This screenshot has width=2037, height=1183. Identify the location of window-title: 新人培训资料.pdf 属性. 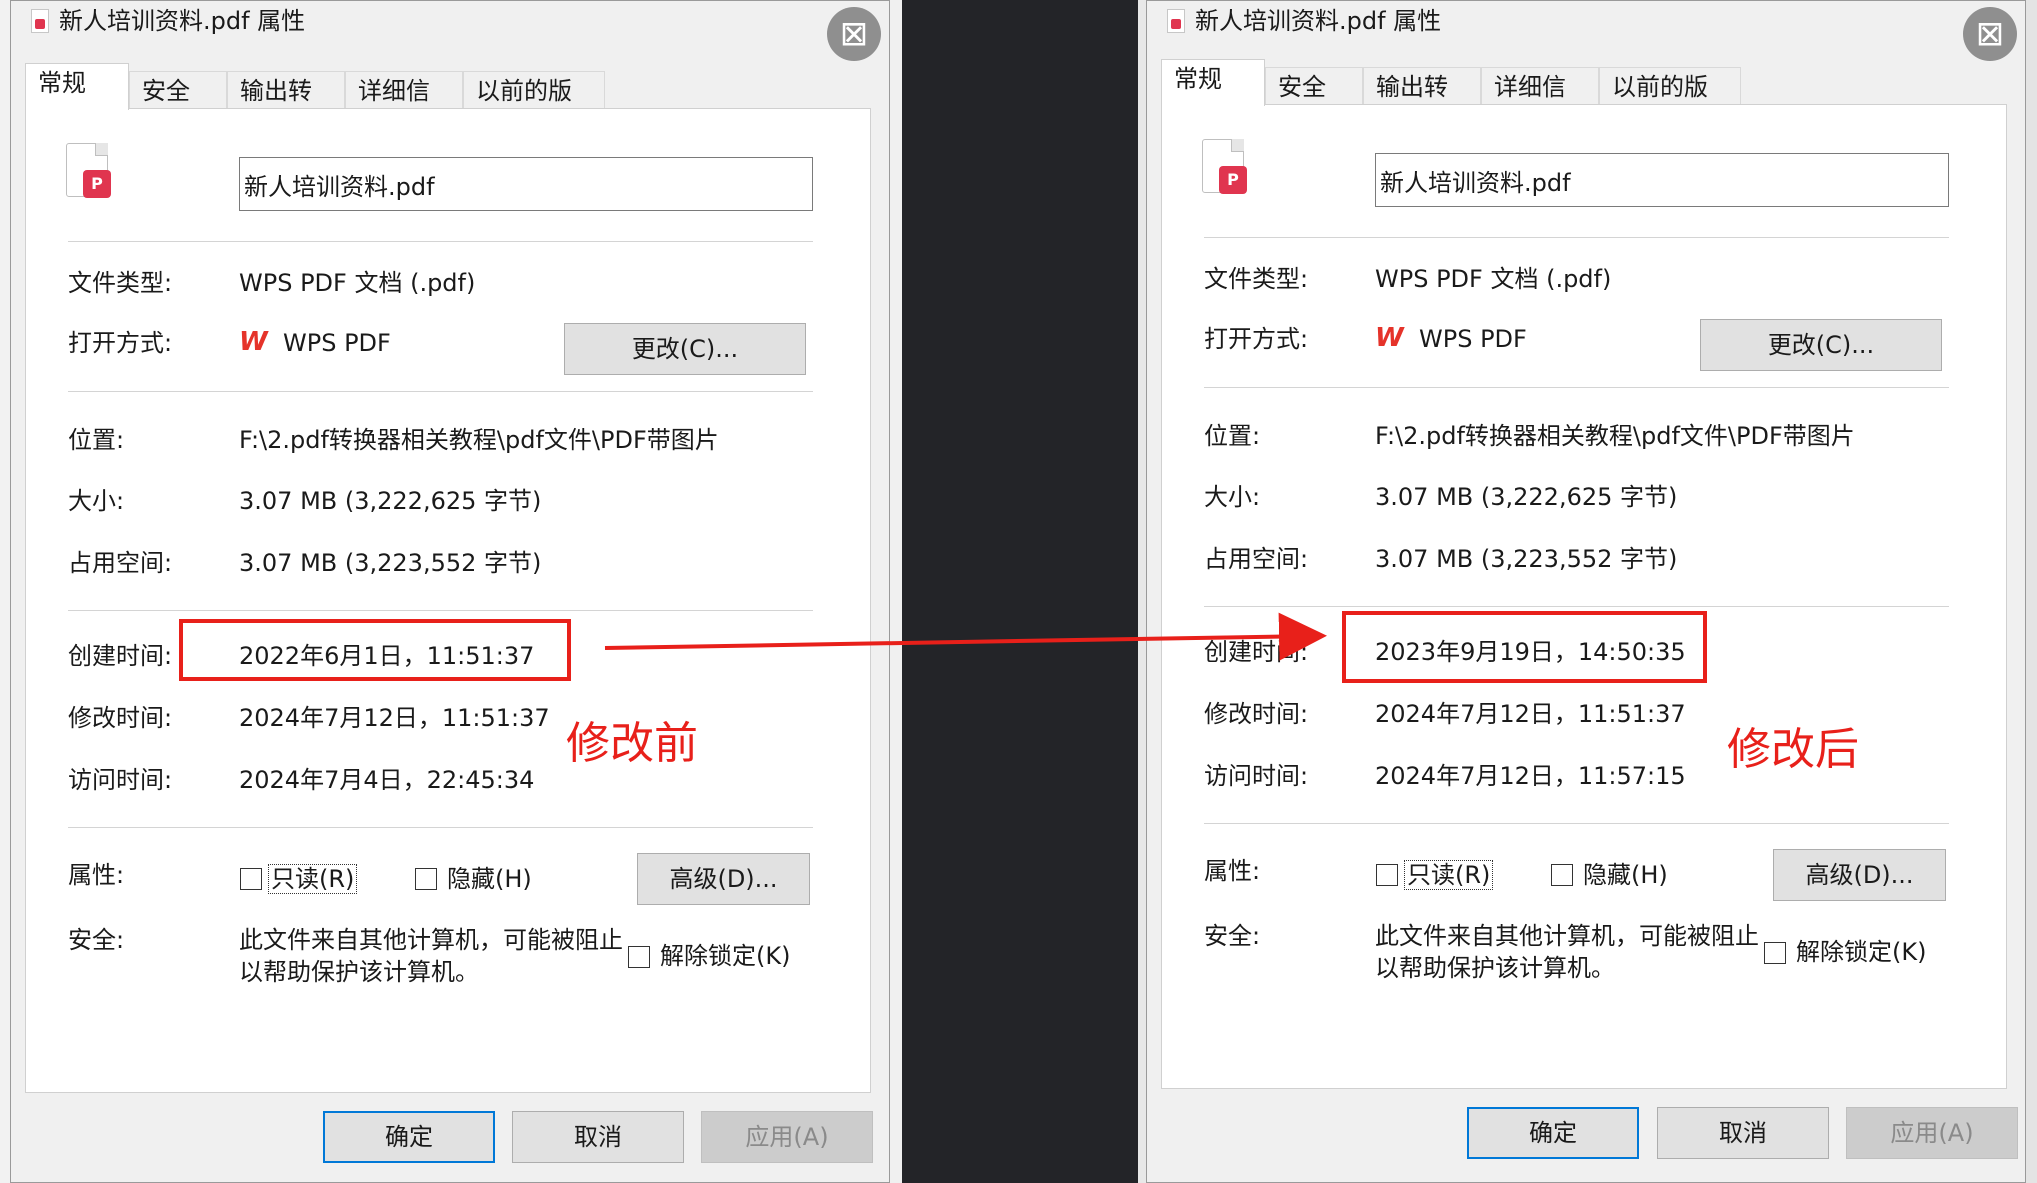
(1318, 21).